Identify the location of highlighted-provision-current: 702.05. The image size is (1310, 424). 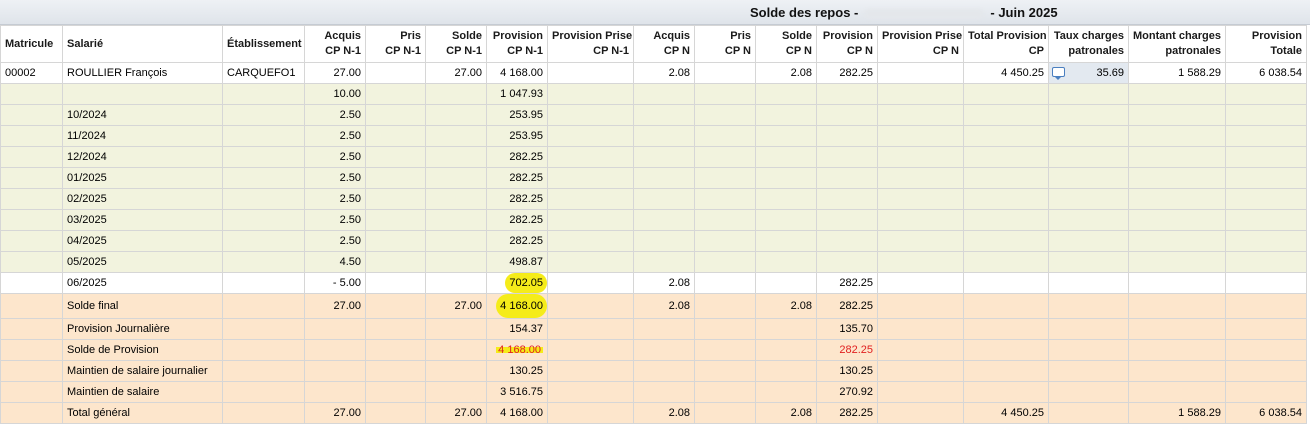
(517, 283).